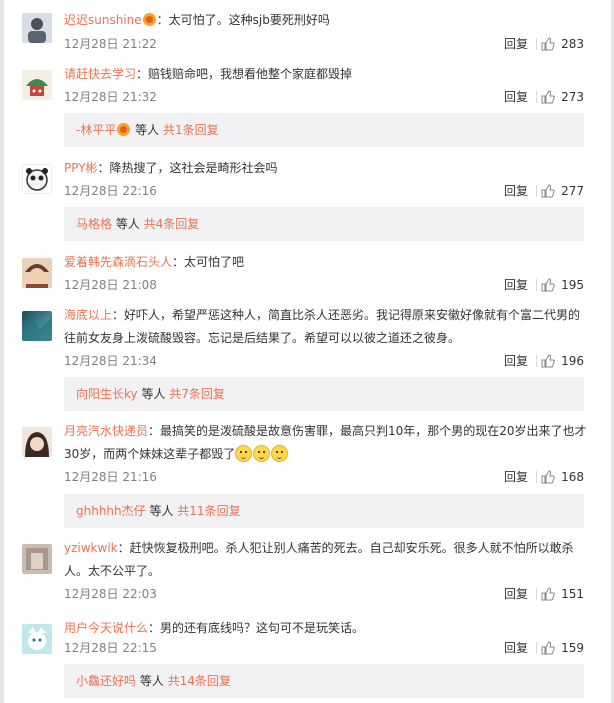  Describe the element at coordinates (562, 97) in the screenshot. I see `like-button: 273` at that location.